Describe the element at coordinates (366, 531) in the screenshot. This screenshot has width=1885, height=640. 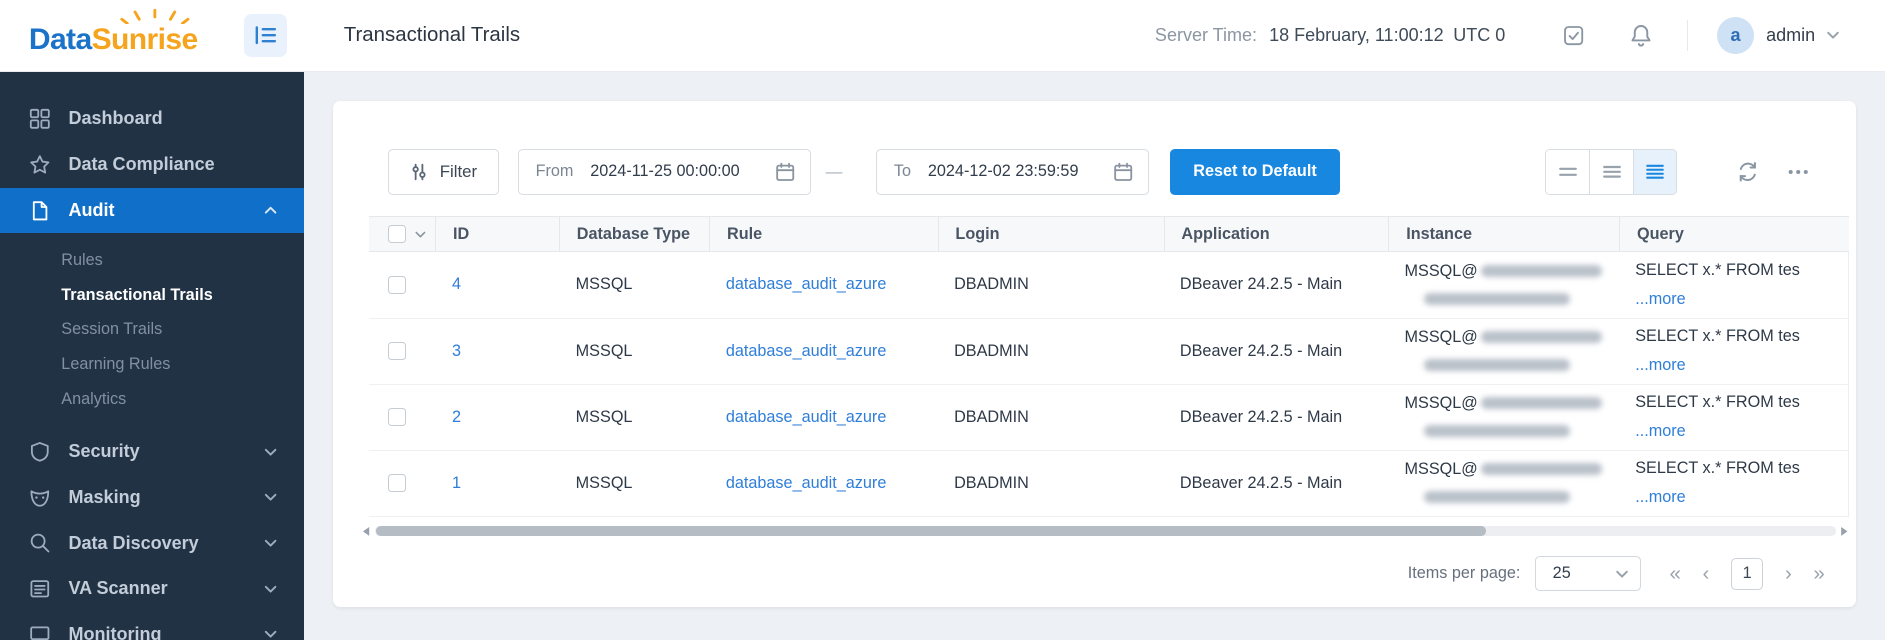
I see `scroll-left-icon` at that location.